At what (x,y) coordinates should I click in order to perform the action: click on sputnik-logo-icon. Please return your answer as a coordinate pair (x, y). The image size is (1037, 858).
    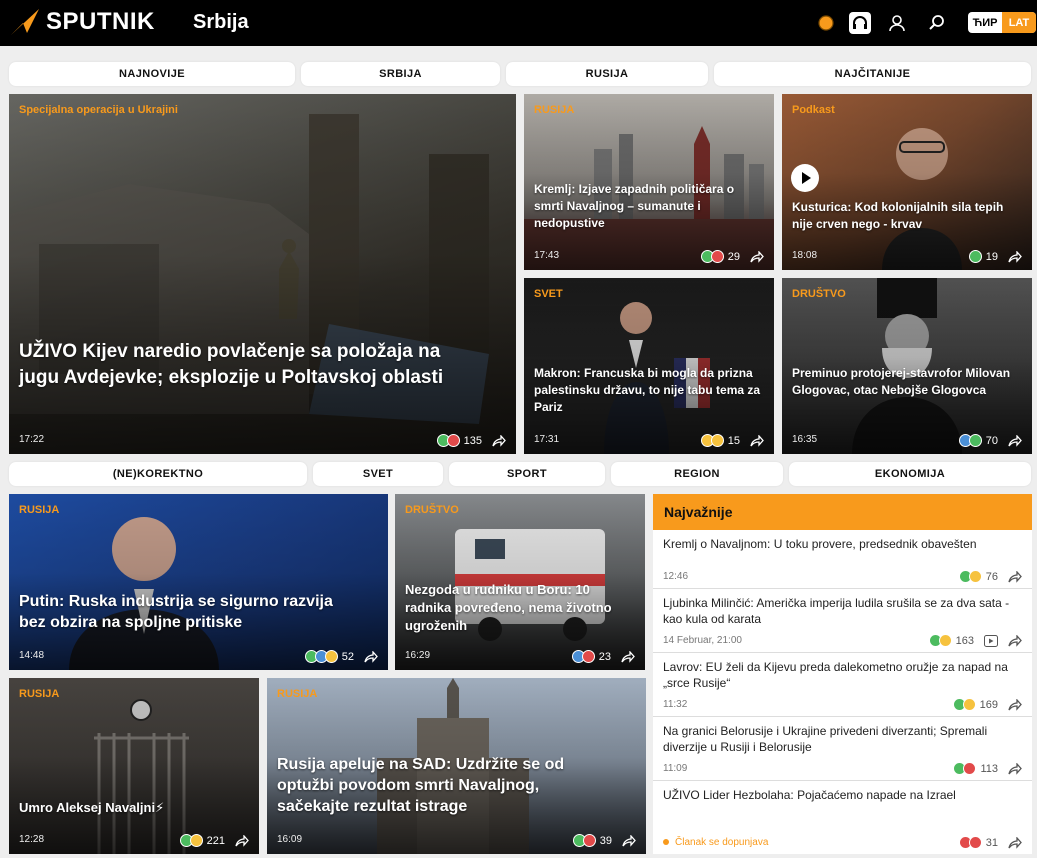
    Looking at the image, I should click on (25, 22).